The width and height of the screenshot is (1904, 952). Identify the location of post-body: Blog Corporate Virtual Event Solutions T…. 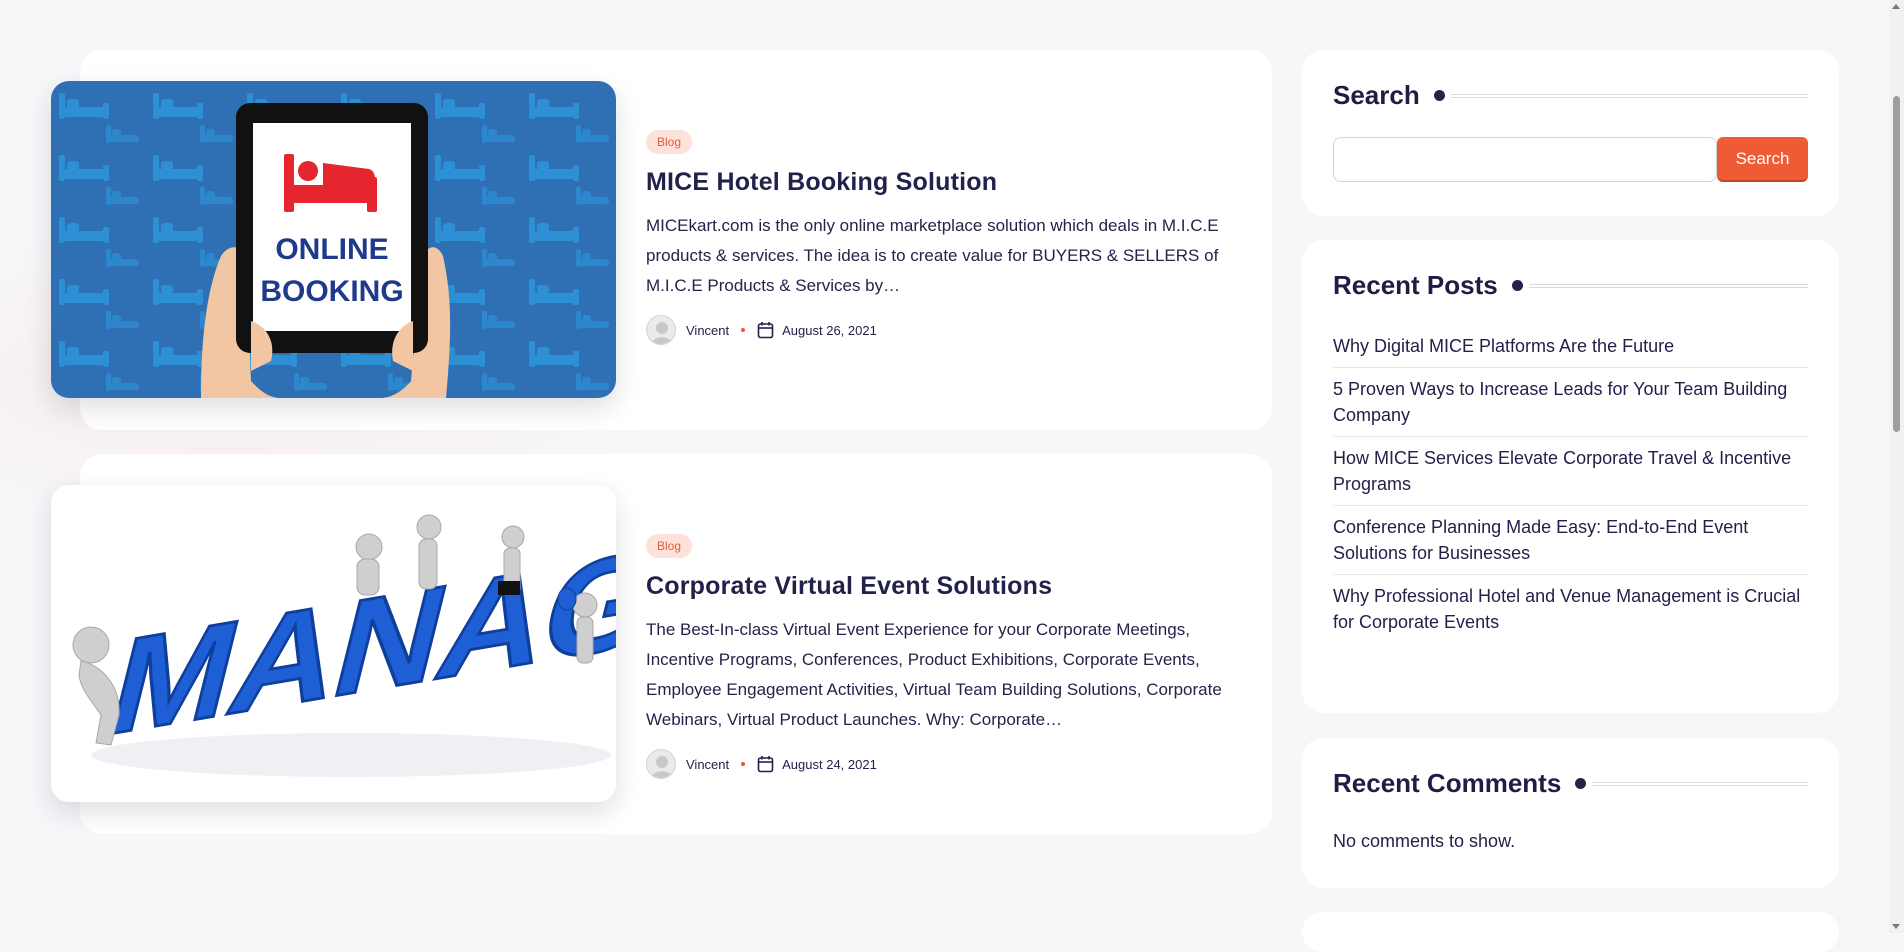
(941, 656).